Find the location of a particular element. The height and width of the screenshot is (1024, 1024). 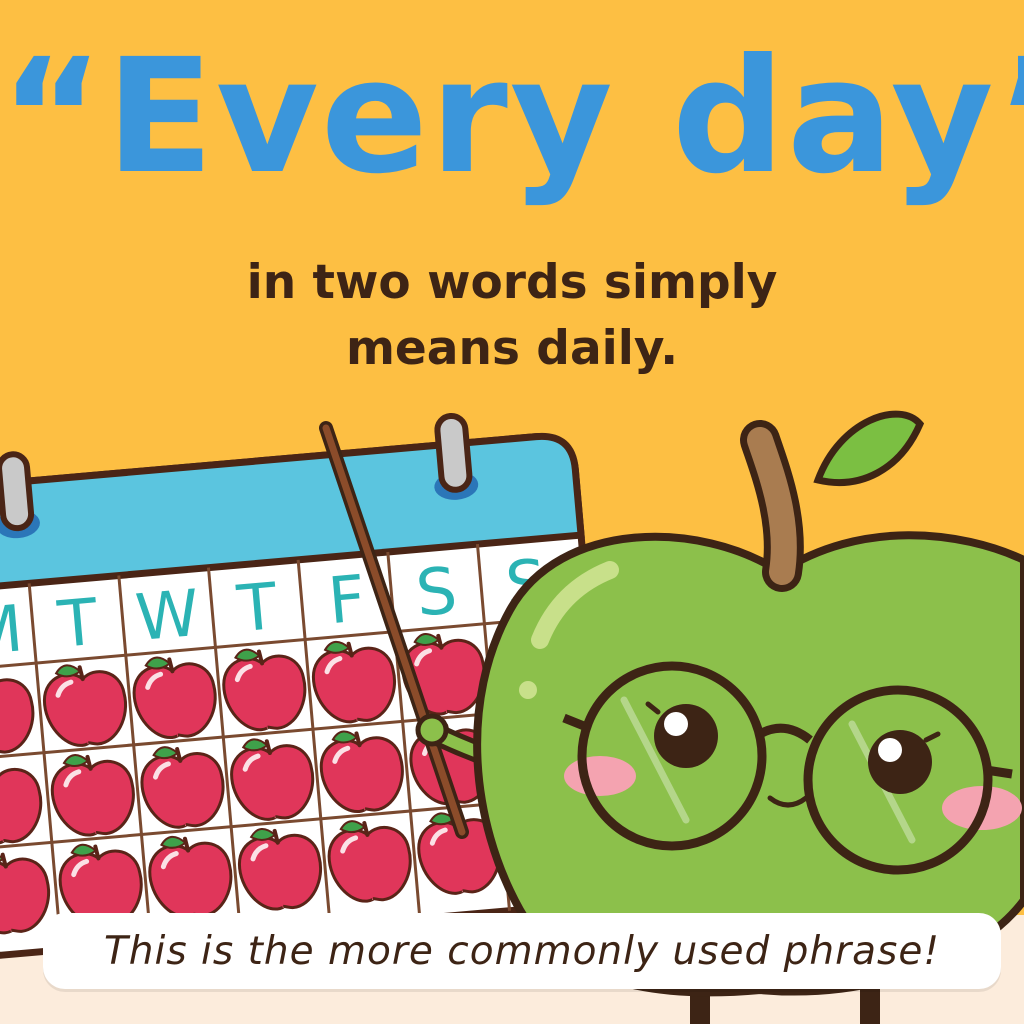

caption-text: This is the more commonly used phrase! is located at coordinates (522, 951).